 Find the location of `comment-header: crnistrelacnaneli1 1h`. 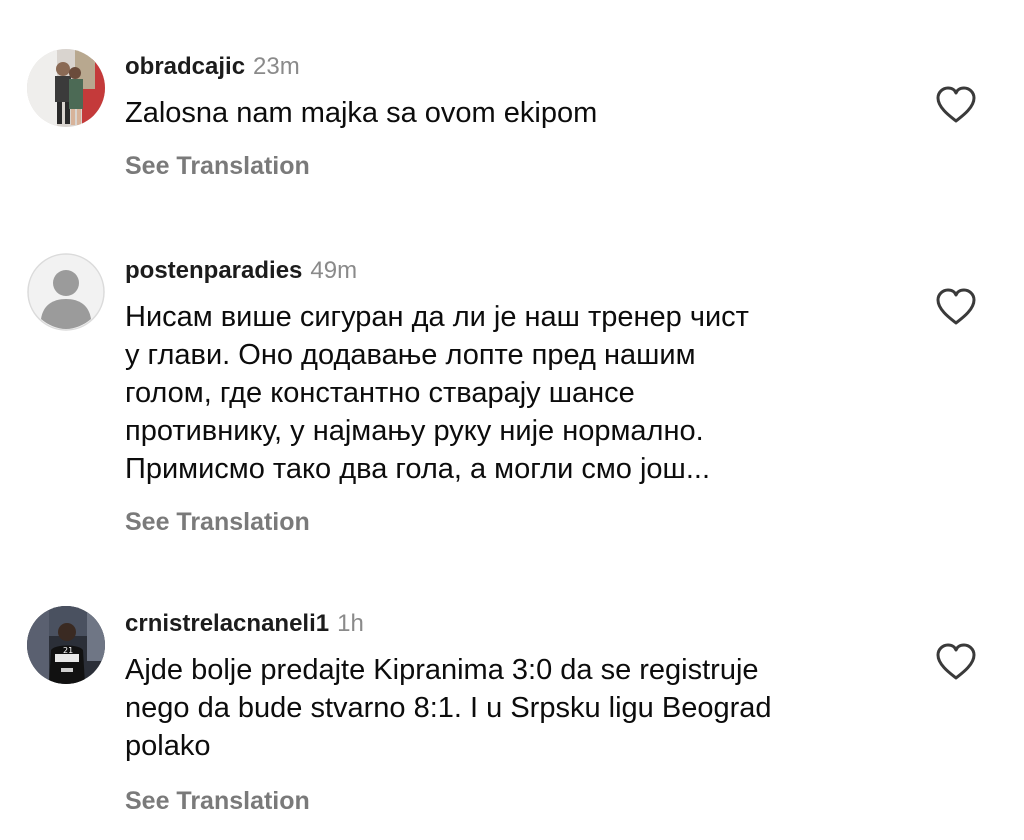

comment-header: crnistrelacnaneli1 1h is located at coordinates (244, 624).